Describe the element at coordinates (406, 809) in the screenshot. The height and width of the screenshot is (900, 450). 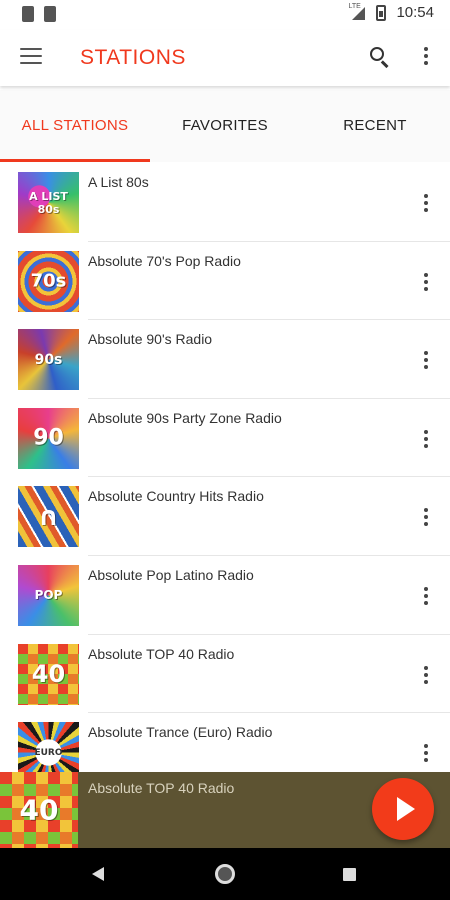
I see `play-icon` at that location.